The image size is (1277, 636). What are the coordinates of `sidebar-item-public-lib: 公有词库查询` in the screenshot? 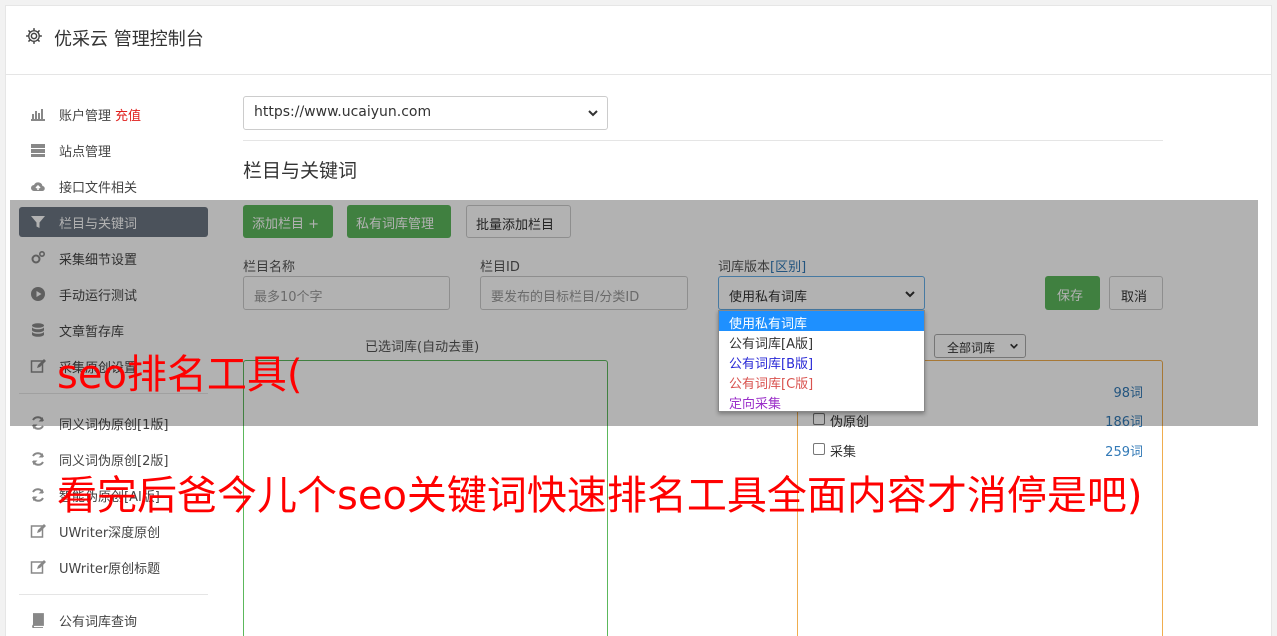 It's located at (113, 620).